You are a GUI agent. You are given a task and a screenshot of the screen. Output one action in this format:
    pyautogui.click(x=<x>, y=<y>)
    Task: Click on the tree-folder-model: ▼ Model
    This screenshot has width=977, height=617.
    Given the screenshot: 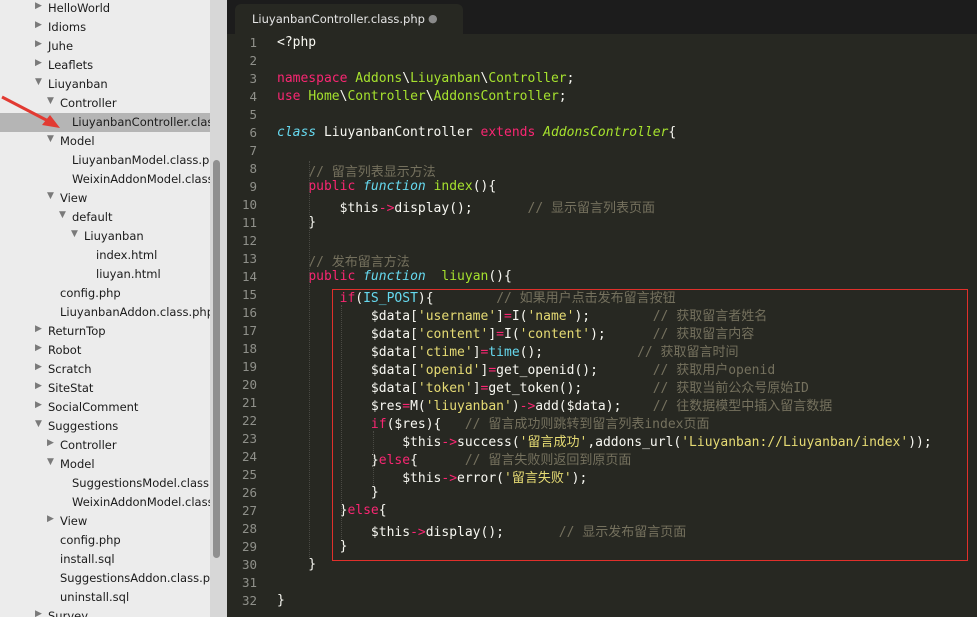 What is the action you would take?
    pyautogui.click(x=105, y=464)
    